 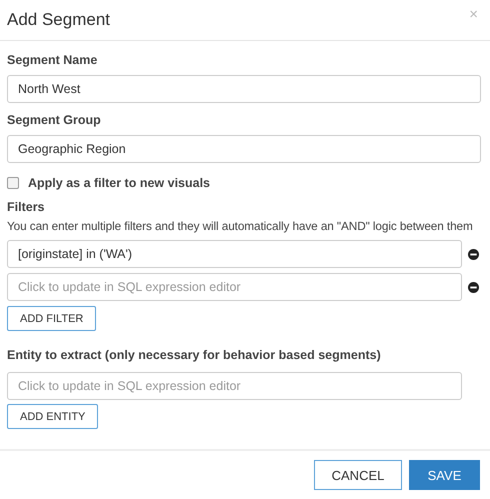 I want to click on filter-field: [originstate] in ('WA'), so click(x=234, y=254).